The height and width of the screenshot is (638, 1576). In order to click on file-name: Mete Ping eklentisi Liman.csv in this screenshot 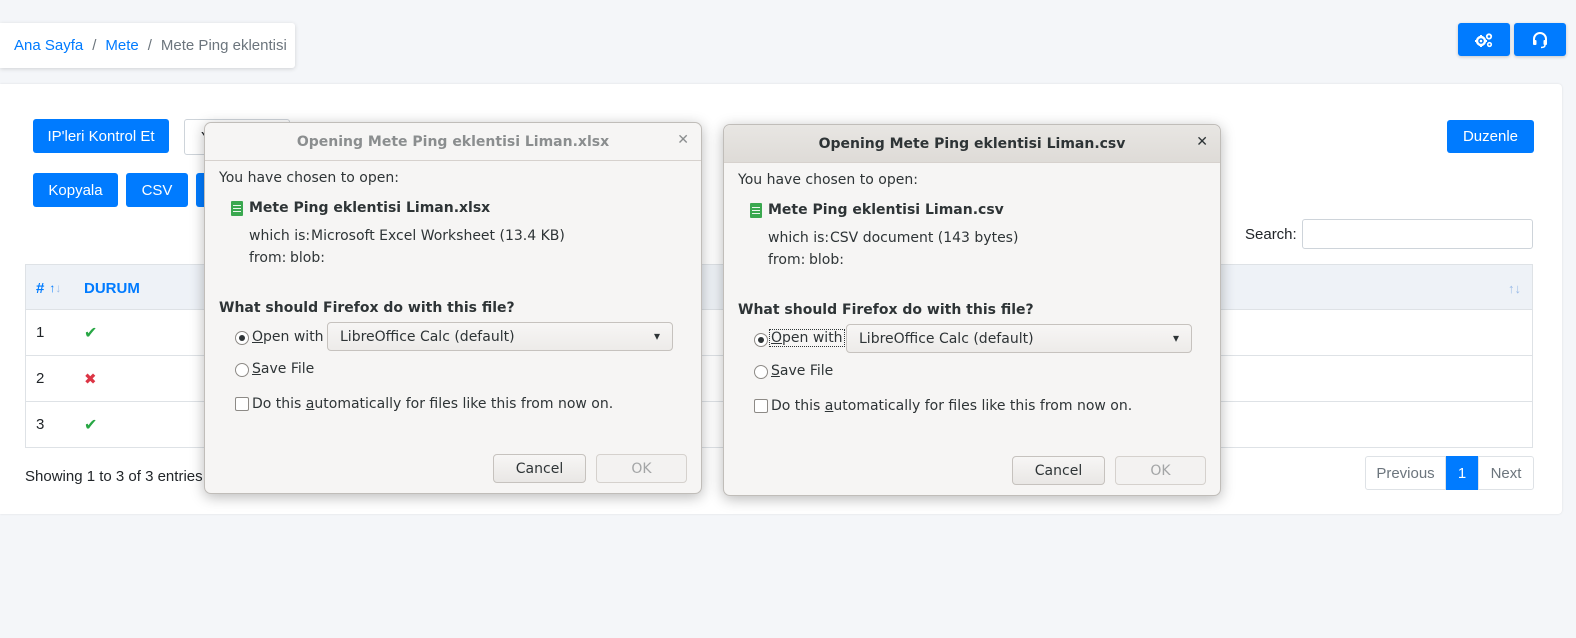, I will do `click(886, 210)`.